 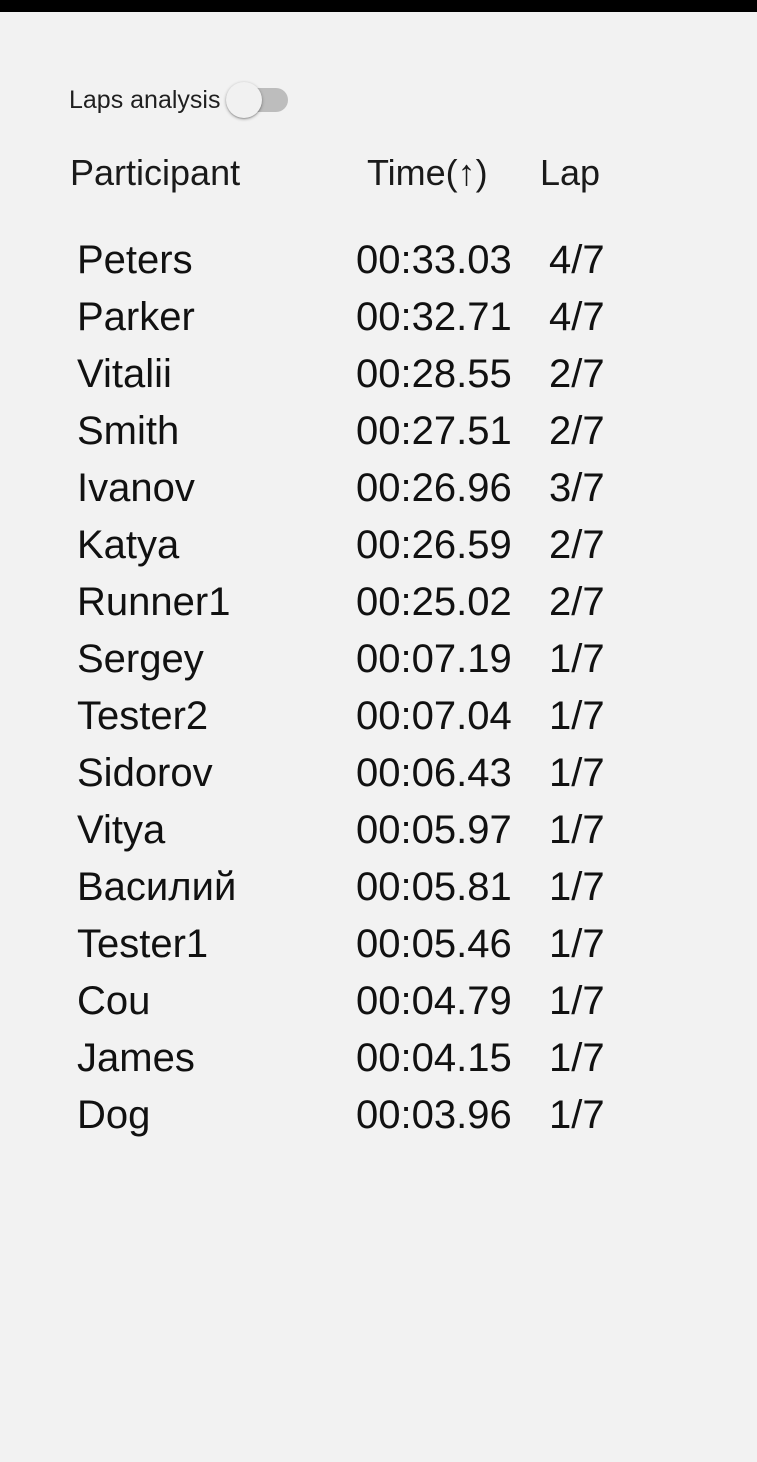 I want to click on table-row: Tester1 00:05.46 1/7, so click(x=378, y=944).